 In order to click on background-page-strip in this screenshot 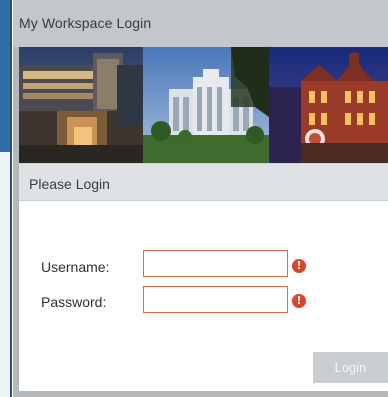, I will do `click(5, 76)`.